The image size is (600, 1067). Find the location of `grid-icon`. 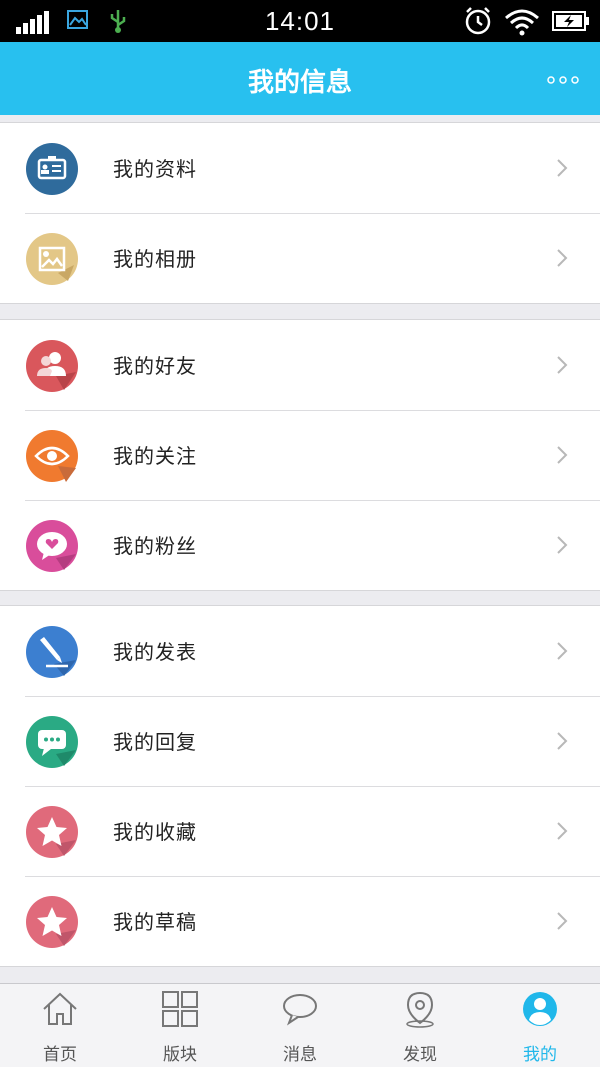

grid-icon is located at coordinates (180, 1009).